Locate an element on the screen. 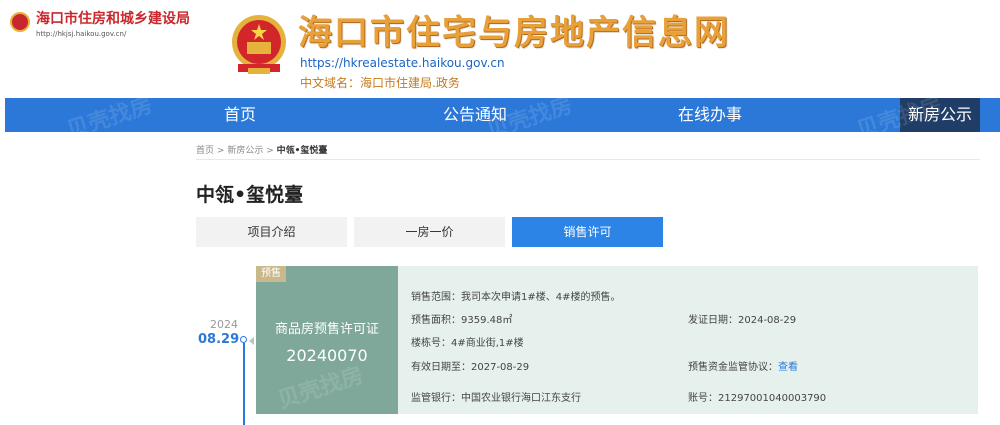 This screenshot has height=425, width=1000. main-nav: 首页 公告通知 在线办事 新房公示 贝壳找房 贝壳找房 贝壳找房 is located at coordinates (502, 118).